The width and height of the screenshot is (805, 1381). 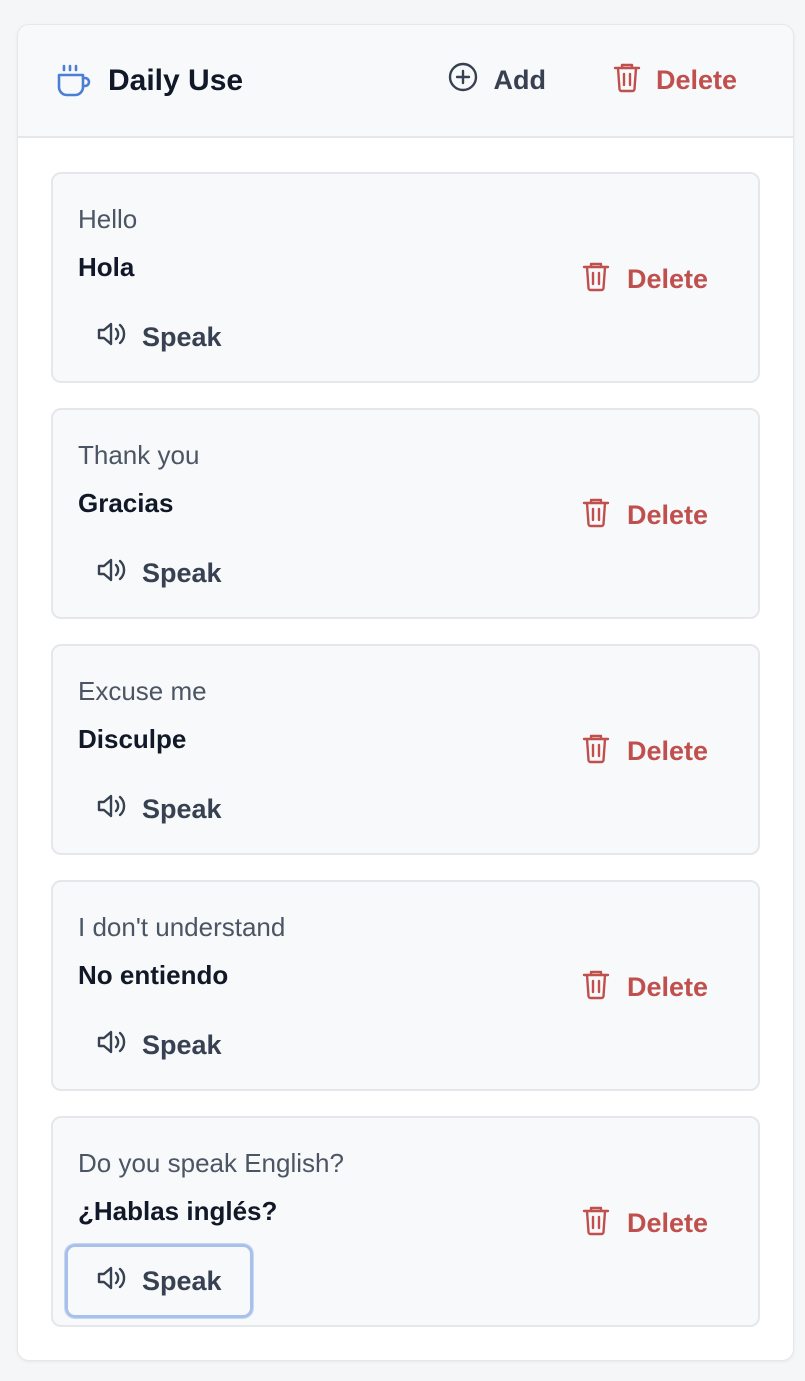 I want to click on spanish-phrase: No entiendo, so click(x=153, y=975).